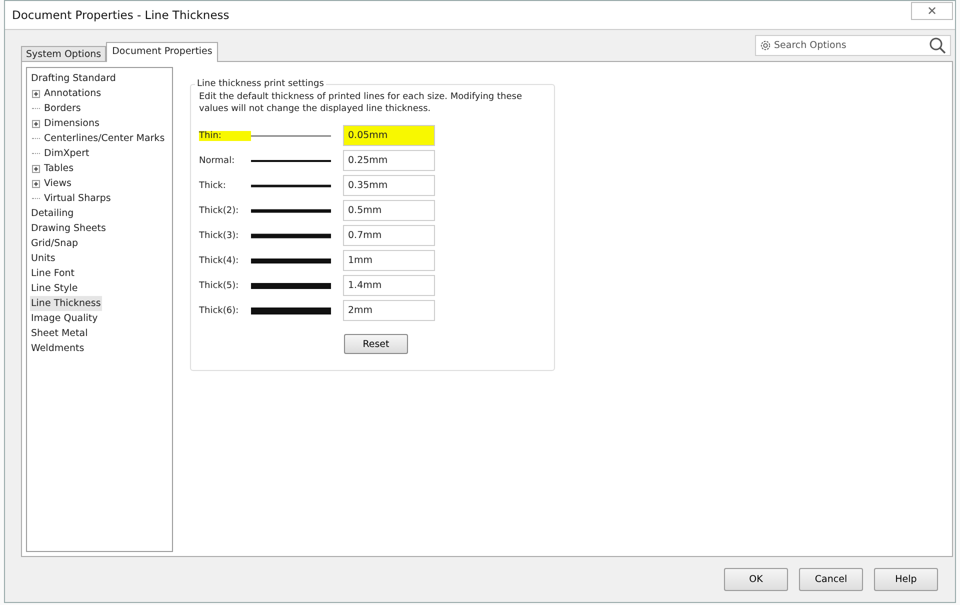 This screenshot has height=605, width=960. I want to click on gear-icon, so click(765, 45).